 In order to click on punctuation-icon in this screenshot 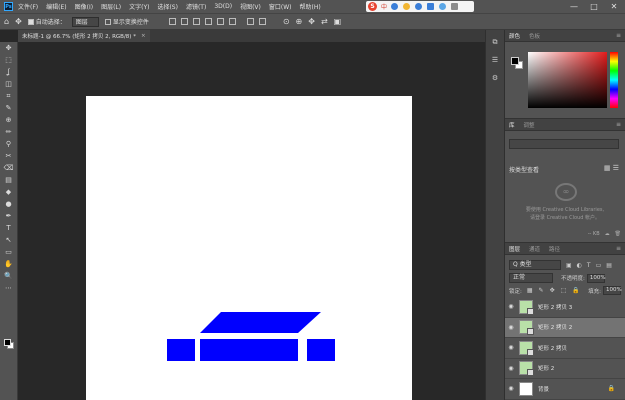, I will do `click(395, 6)`.